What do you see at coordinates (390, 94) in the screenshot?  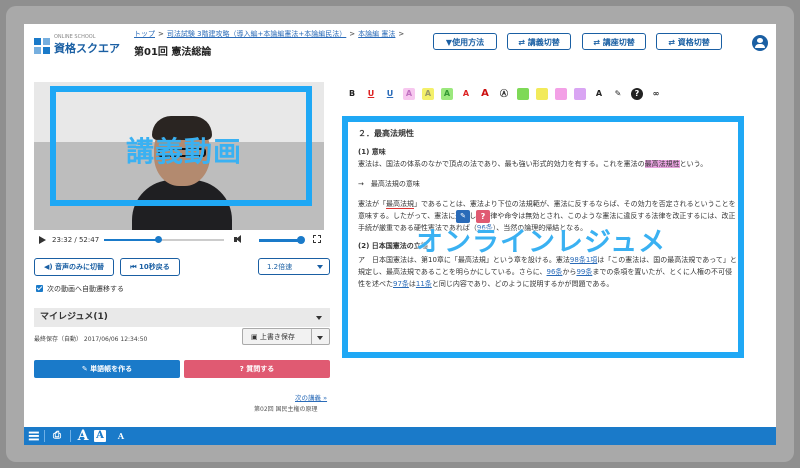 I see `underline-blue-tool: U` at bounding box center [390, 94].